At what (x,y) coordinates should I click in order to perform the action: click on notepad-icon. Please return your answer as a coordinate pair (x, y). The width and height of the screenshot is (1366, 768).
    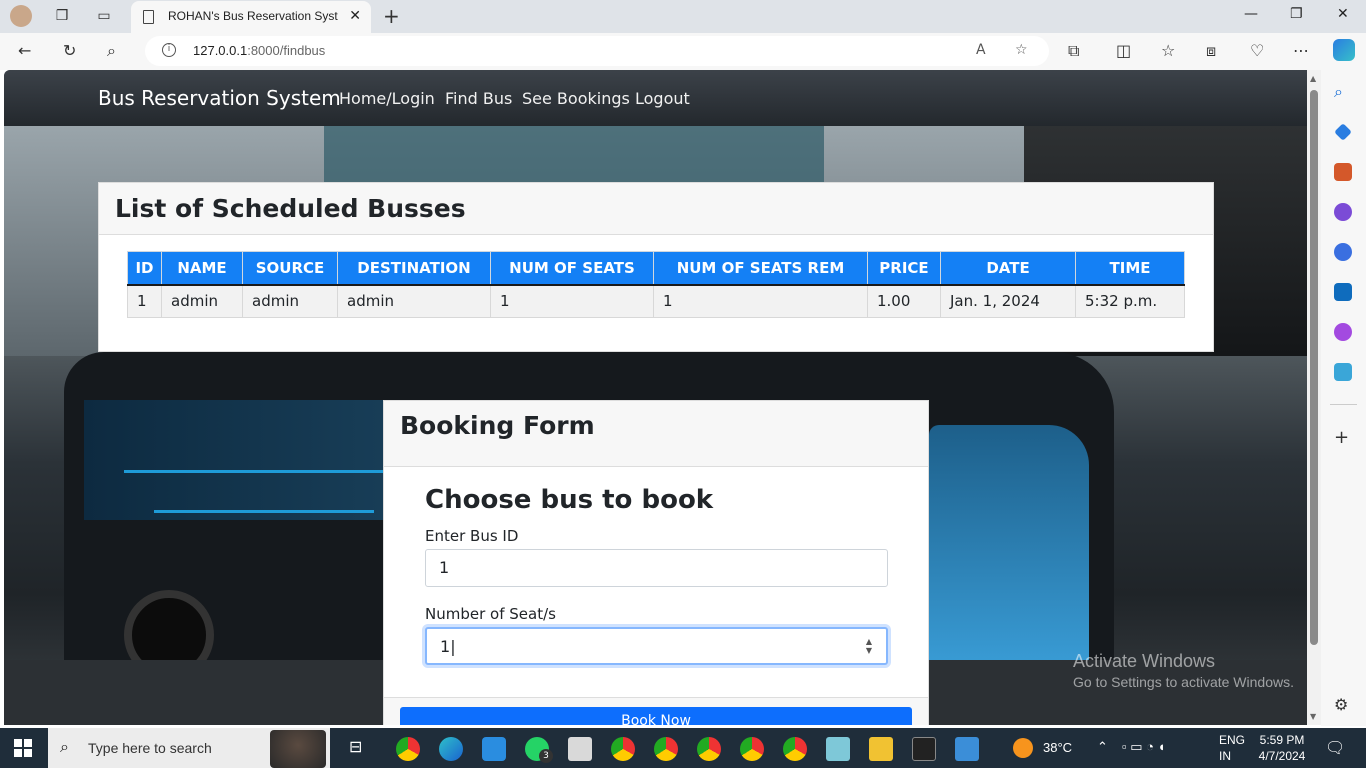
    Looking at the image, I should click on (580, 749).